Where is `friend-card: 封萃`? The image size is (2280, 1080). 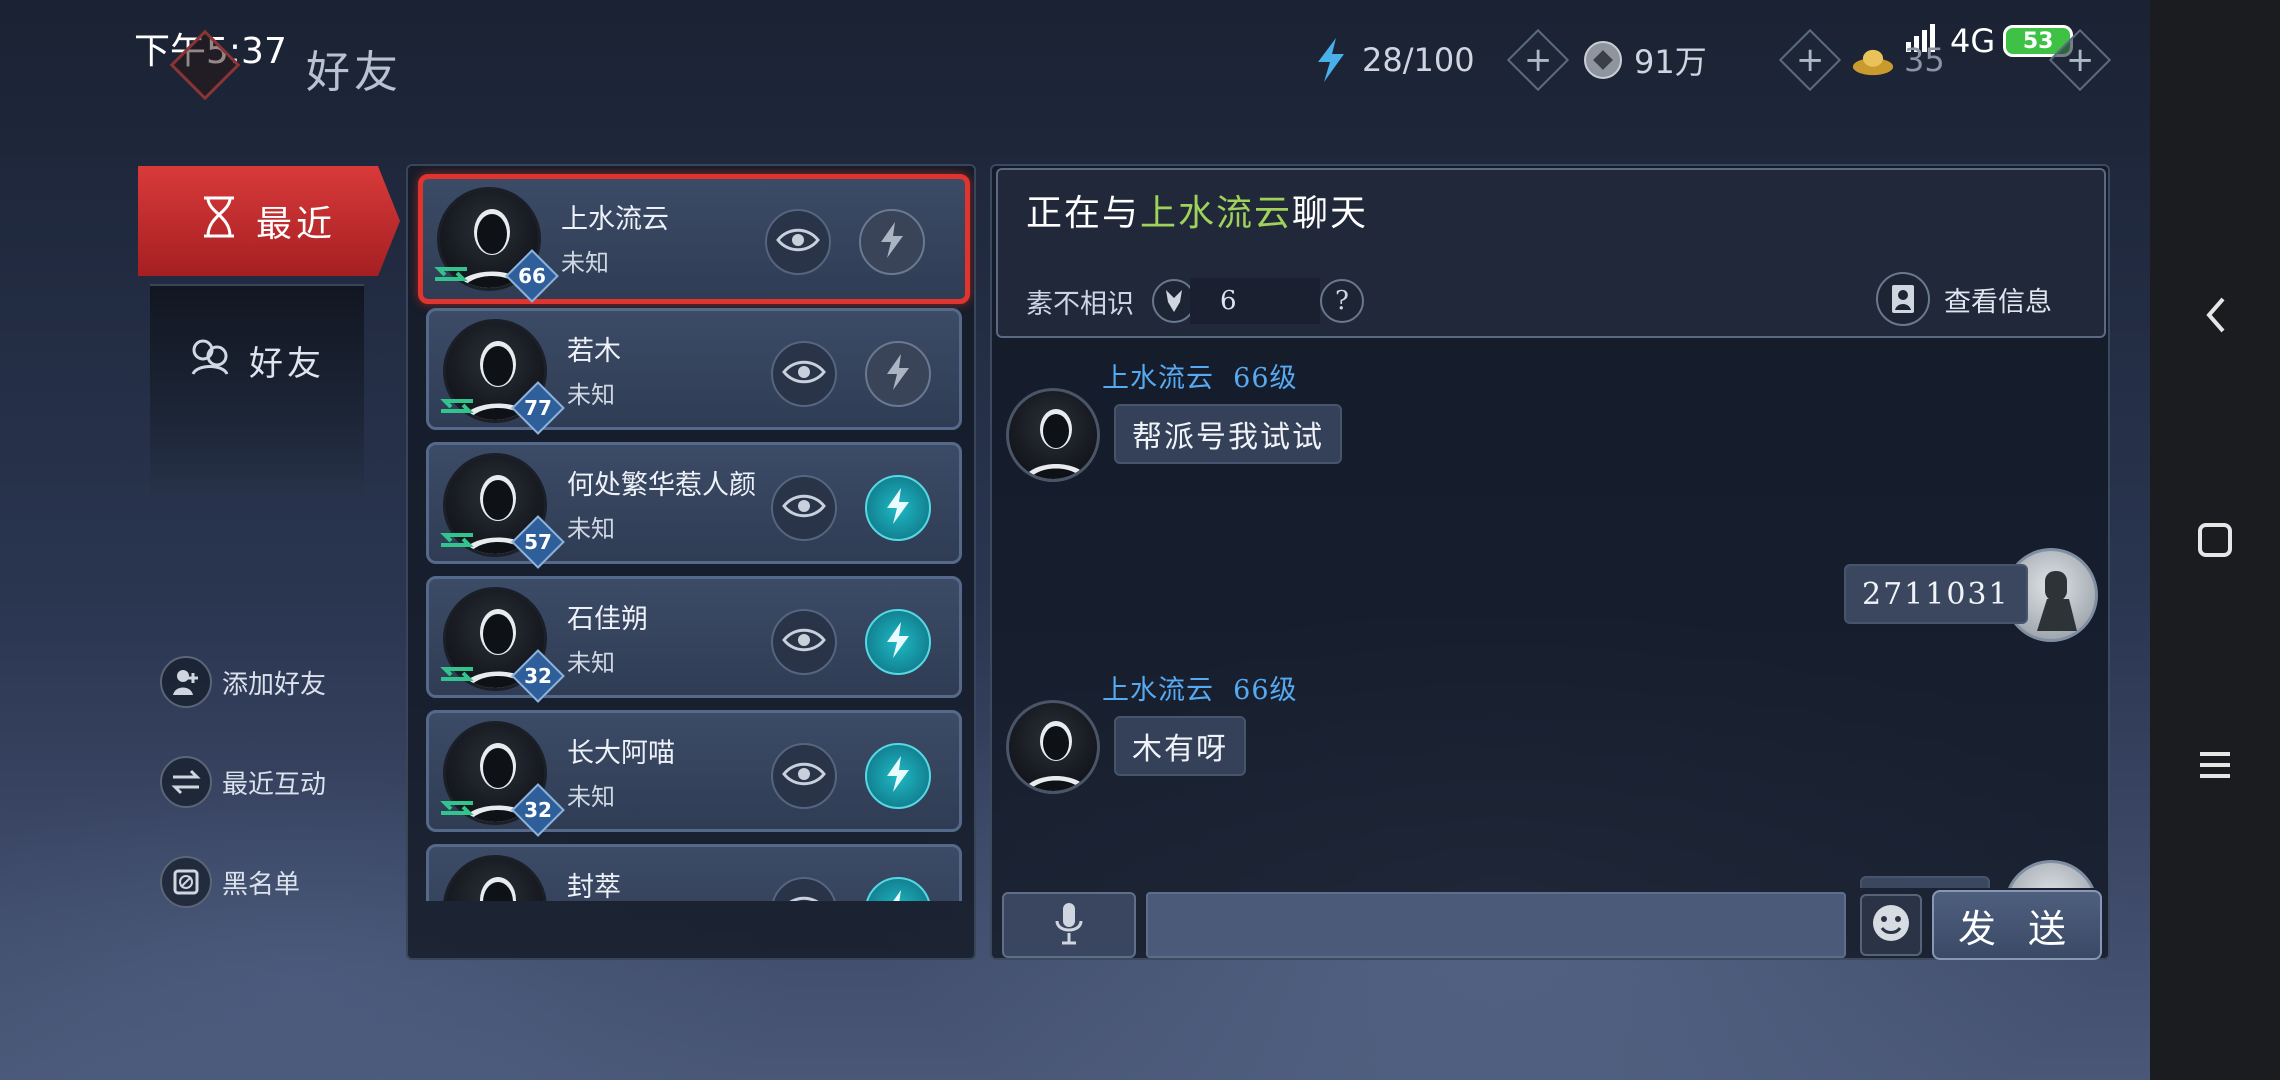 friend-card: 封萃 is located at coordinates (694, 872).